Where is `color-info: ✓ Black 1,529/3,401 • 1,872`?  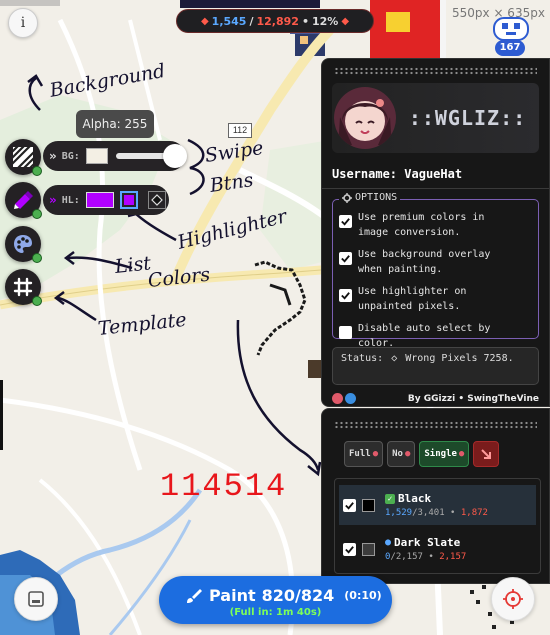
color-info: ✓ Black 1,529/3,401 • 1,872 is located at coordinates (436, 505).